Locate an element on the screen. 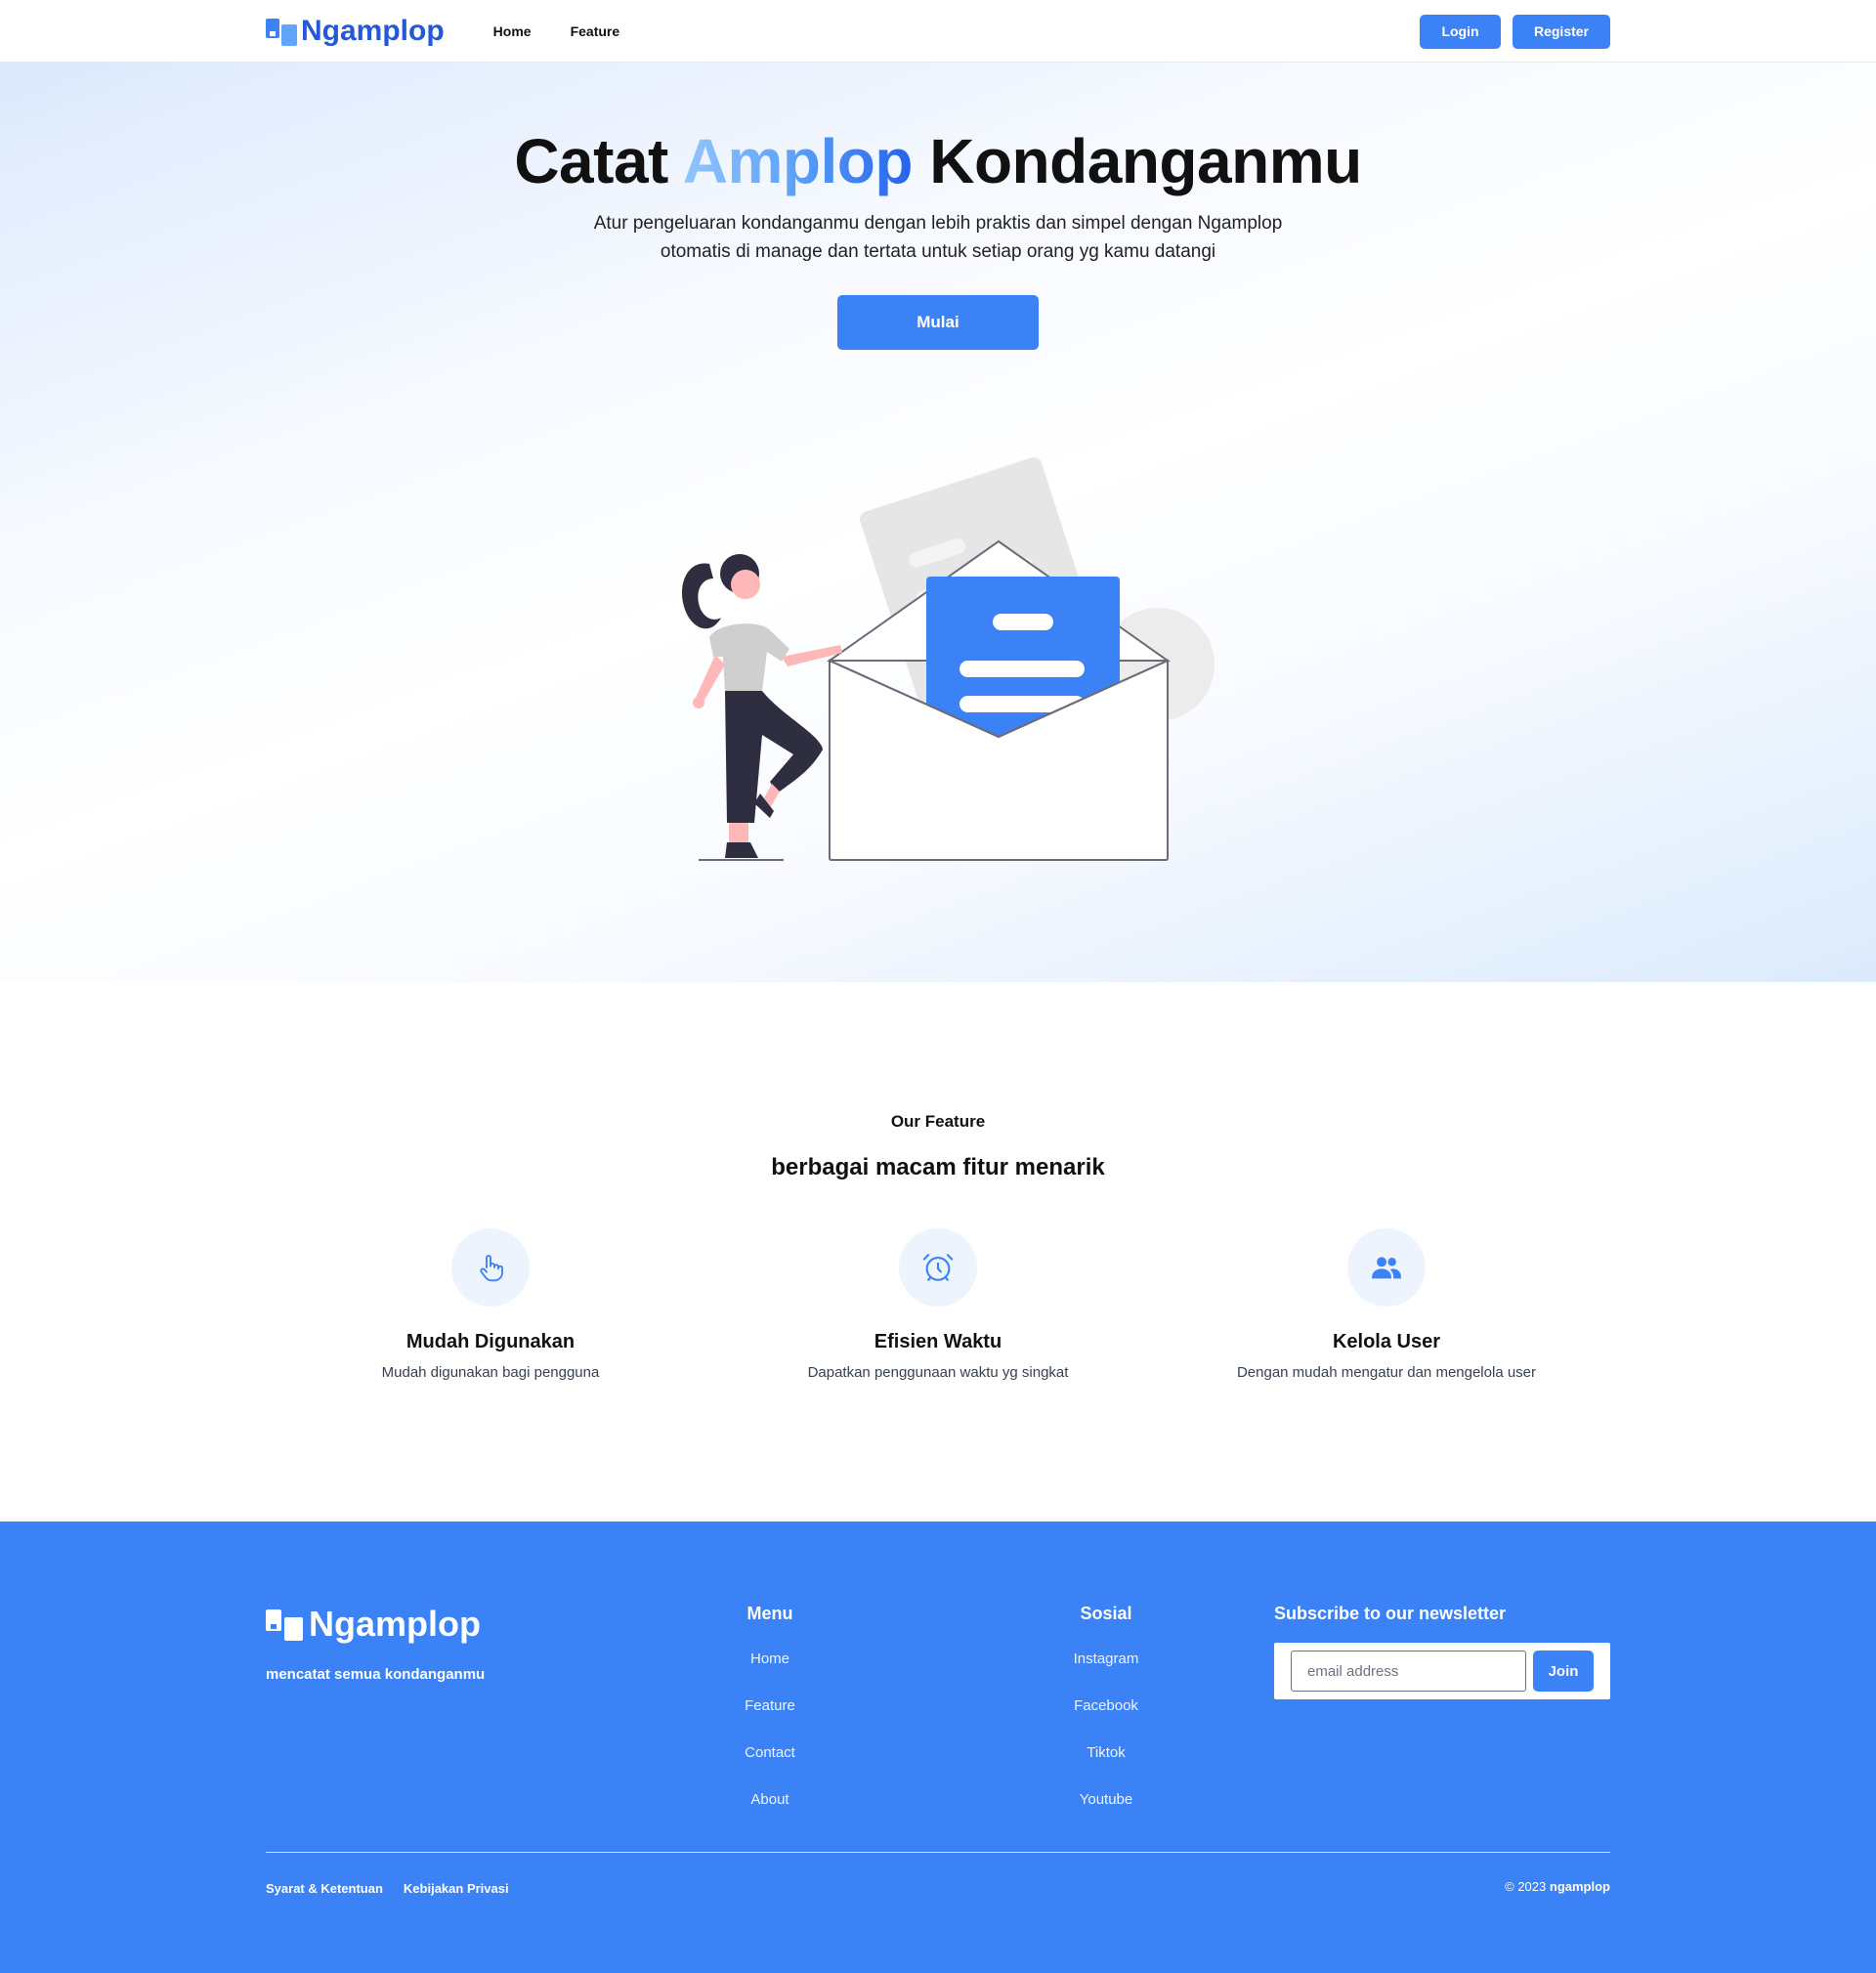 The width and height of the screenshot is (1876, 1973). footer-copyright: © 2023 ngamplop is located at coordinates (1557, 1886).